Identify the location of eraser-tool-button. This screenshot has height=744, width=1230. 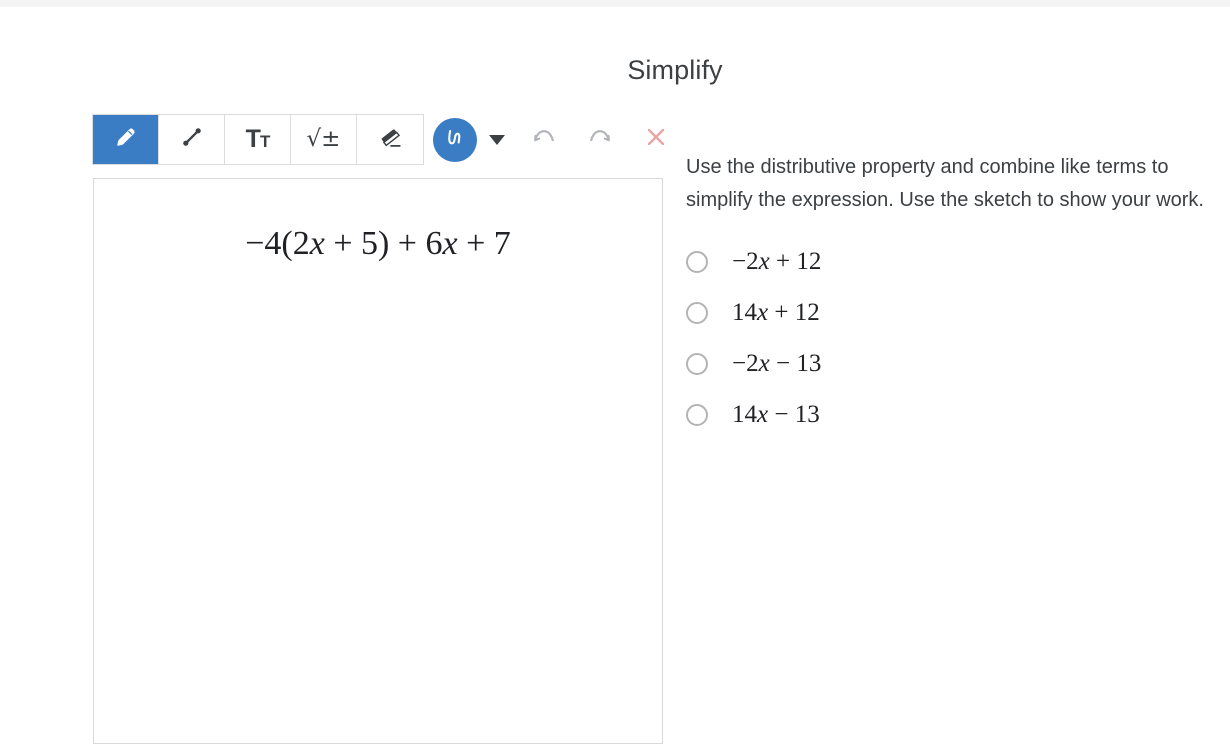
(390, 139).